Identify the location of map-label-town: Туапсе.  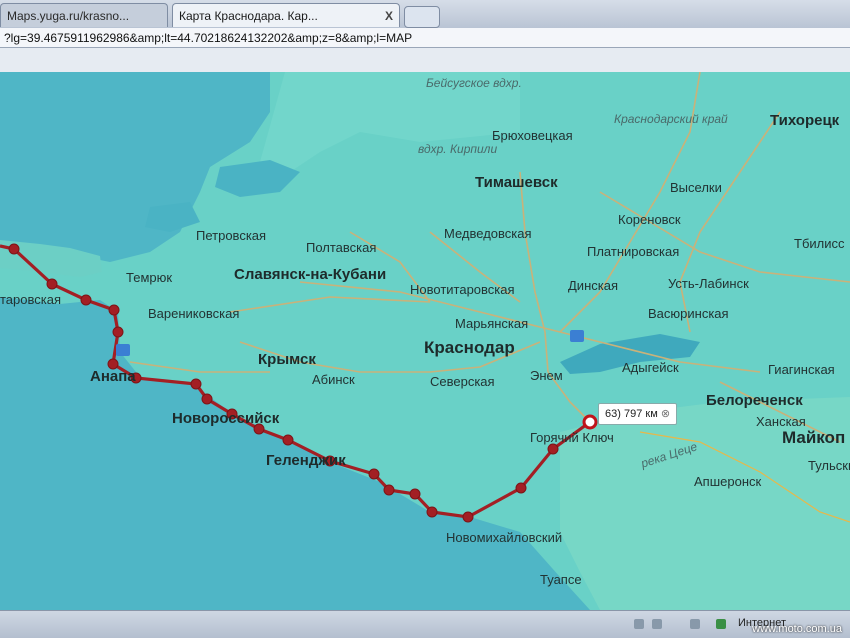
(561, 579).